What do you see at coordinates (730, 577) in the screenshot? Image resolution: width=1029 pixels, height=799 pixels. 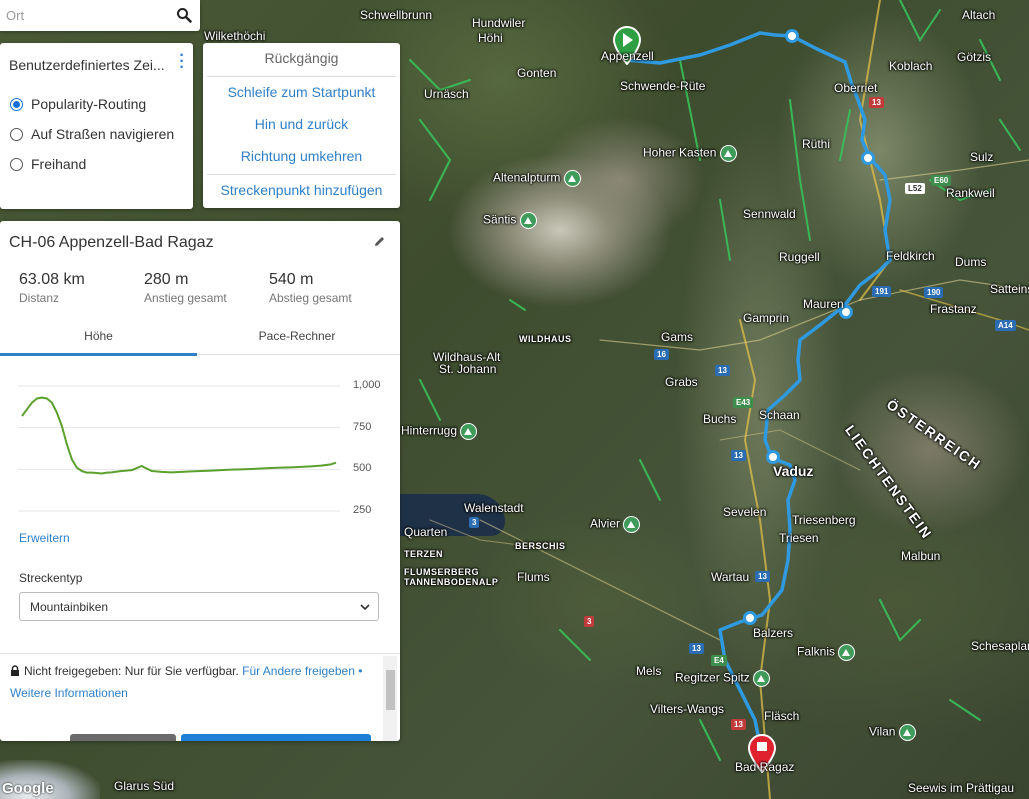 I see `town-label: Wartau` at bounding box center [730, 577].